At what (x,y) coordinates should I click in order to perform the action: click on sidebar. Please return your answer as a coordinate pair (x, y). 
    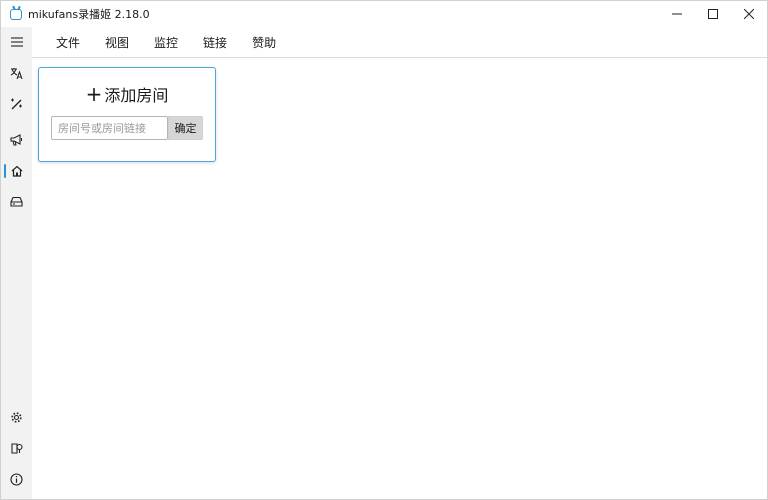
    Looking at the image, I should click on (16, 263).